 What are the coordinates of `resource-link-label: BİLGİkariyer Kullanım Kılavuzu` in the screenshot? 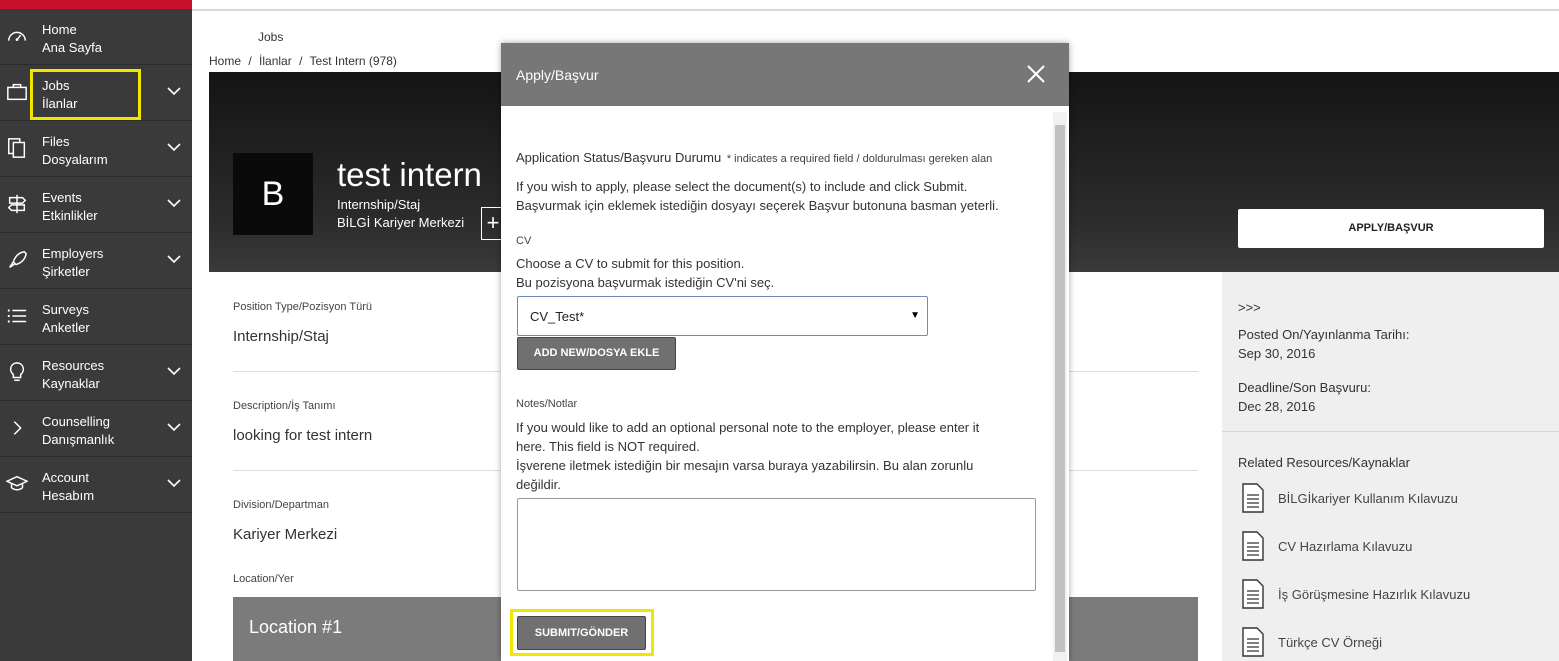 It's located at (1368, 498).